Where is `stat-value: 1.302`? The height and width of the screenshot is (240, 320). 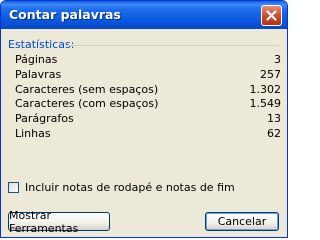
stat-value: 1.302 is located at coordinates (265, 89).